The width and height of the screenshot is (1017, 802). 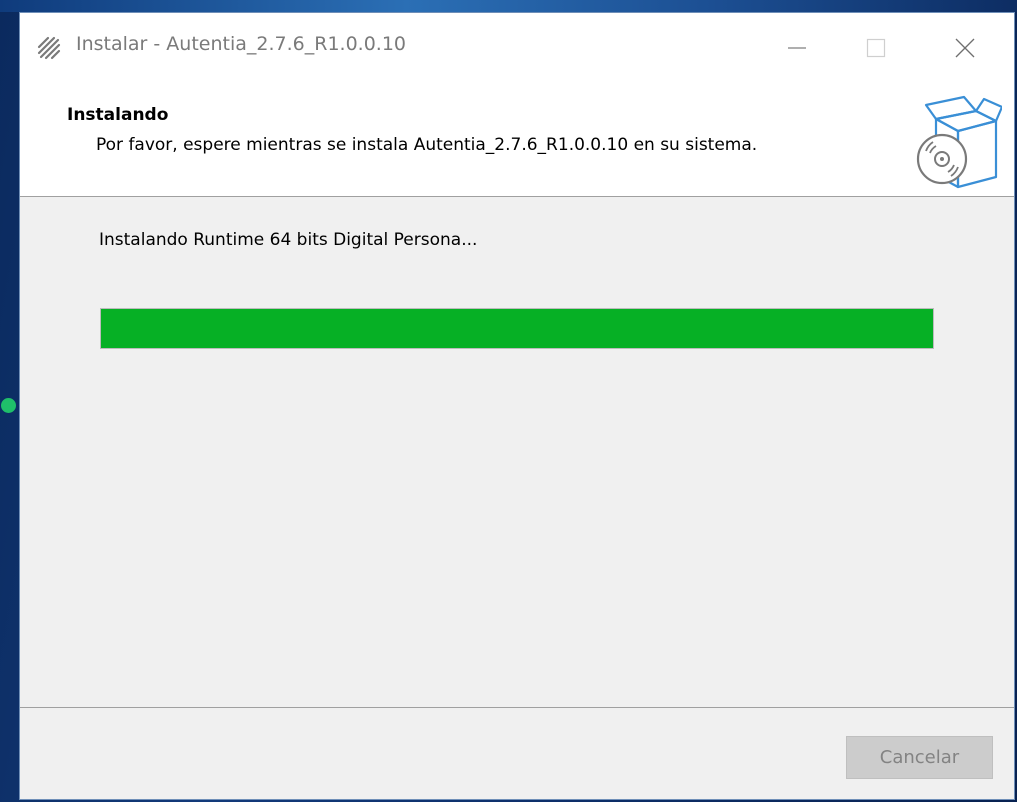 I want to click on window-title: Instalar - Autentia_2.7.6_R1.0.0.10, so click(x=241, y=44).